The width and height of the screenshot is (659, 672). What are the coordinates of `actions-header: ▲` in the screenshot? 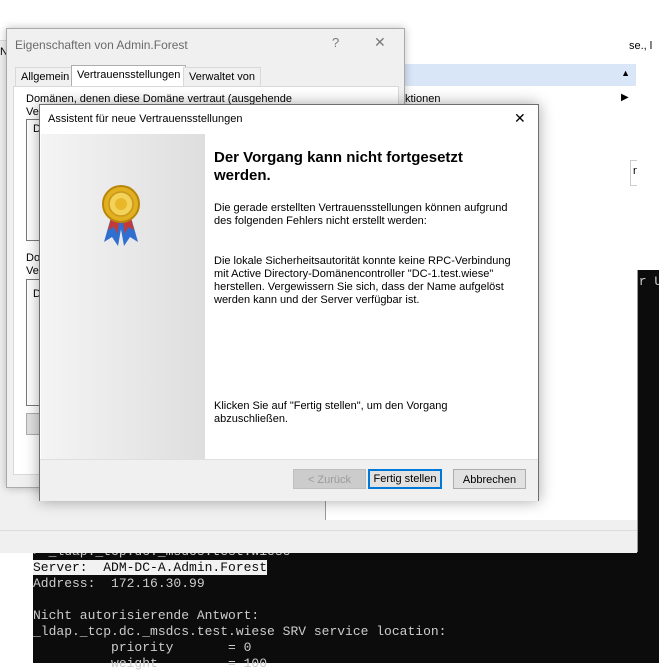 It's located at (514, 75).